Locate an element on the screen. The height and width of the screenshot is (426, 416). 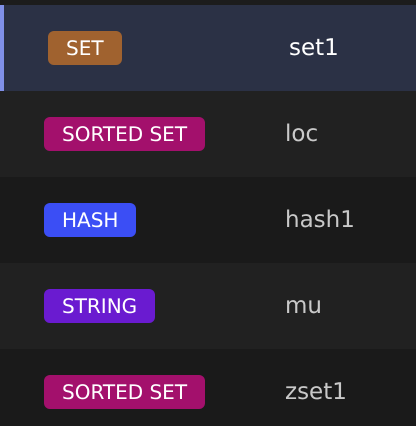
key-name: hash1 is located at coordinates (320, 220).